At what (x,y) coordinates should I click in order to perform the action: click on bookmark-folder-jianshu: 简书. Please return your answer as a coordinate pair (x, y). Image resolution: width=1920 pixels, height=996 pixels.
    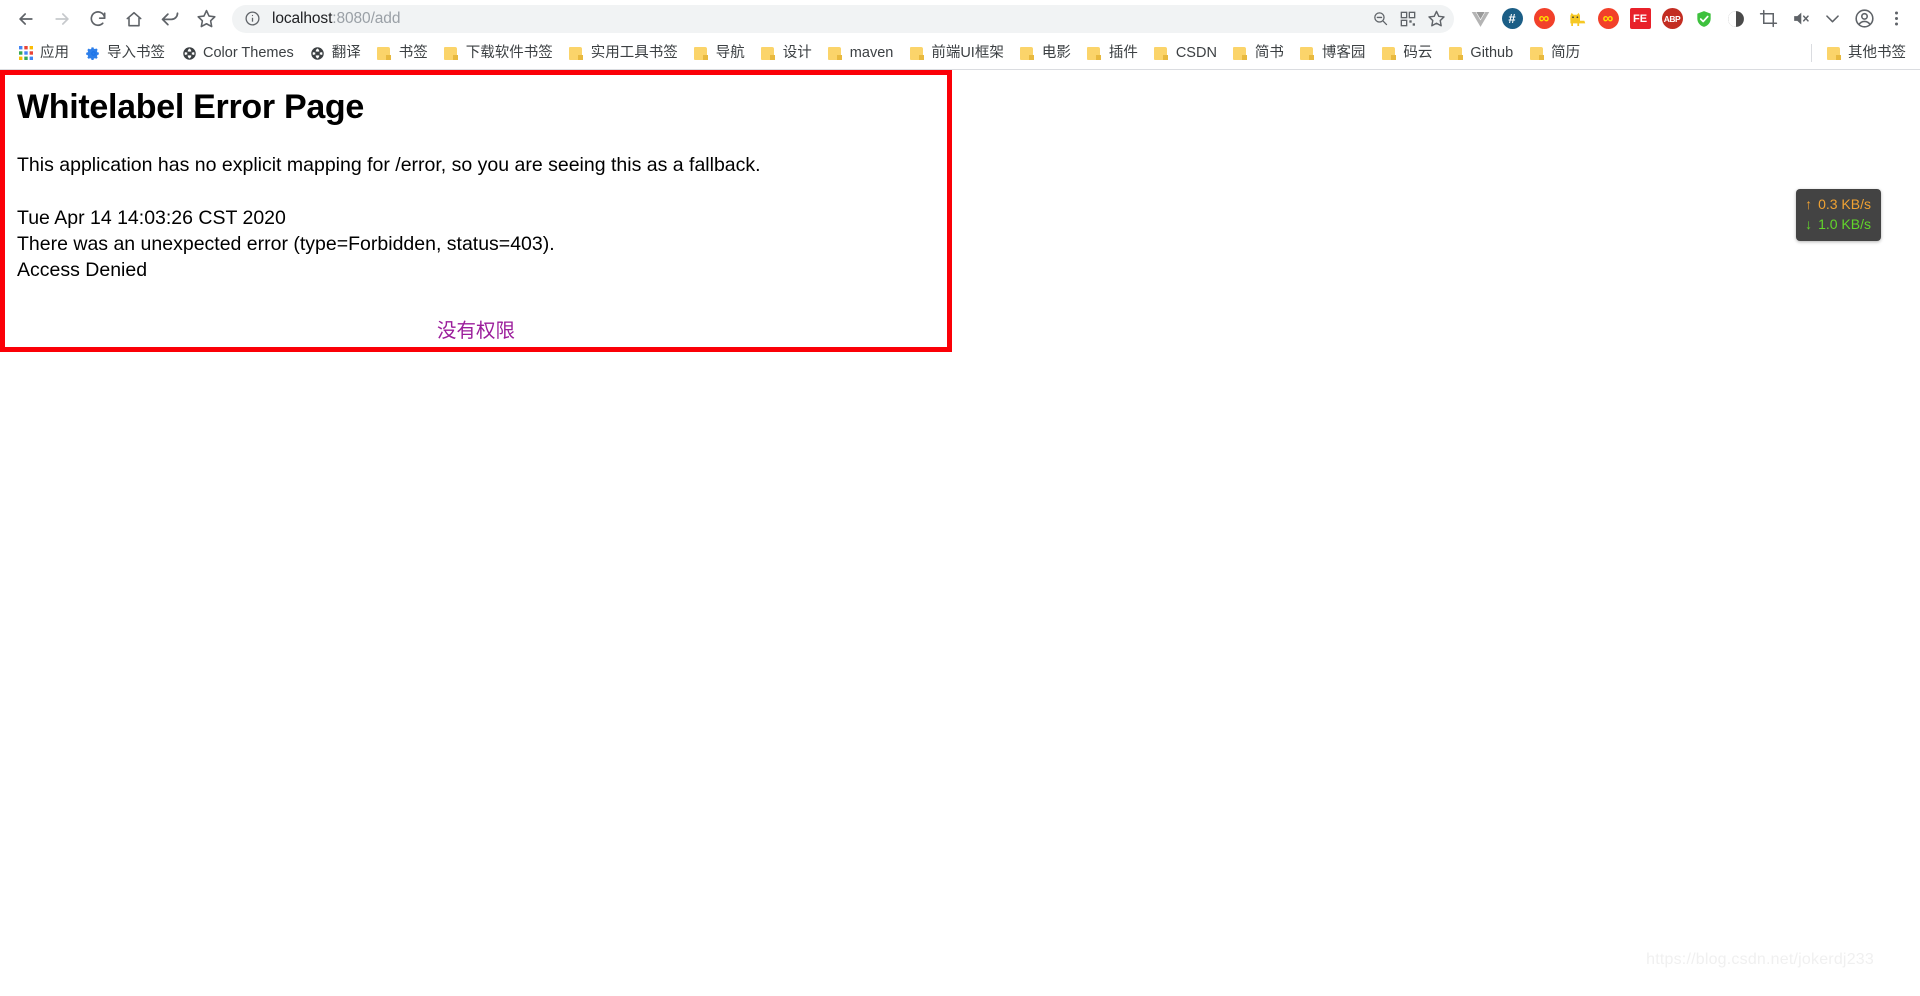
    Looking at the image, I should click on (1258, 53).